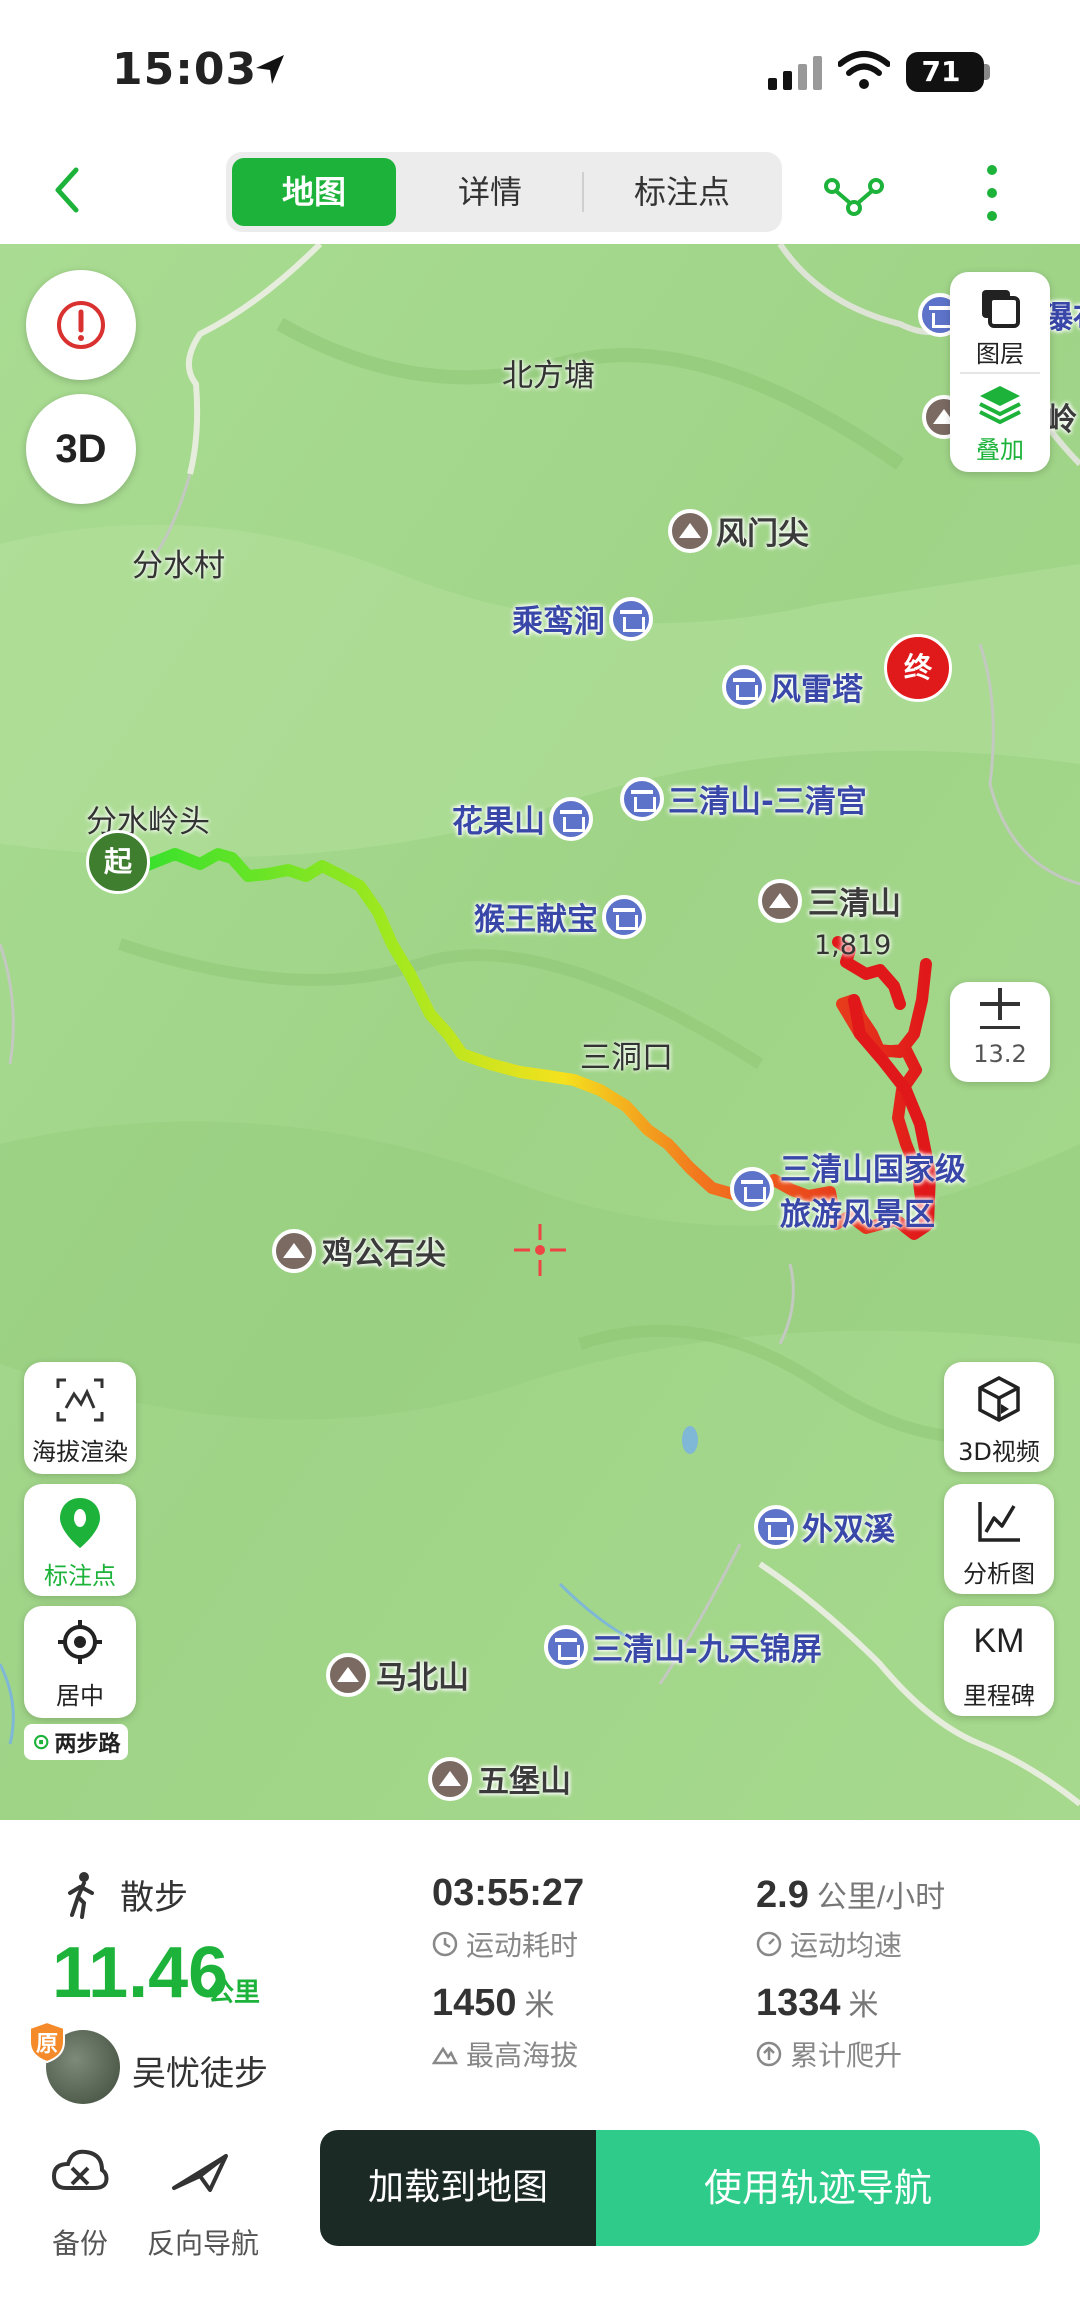  I want to click on center-label: 居中, so click(80, 1696).